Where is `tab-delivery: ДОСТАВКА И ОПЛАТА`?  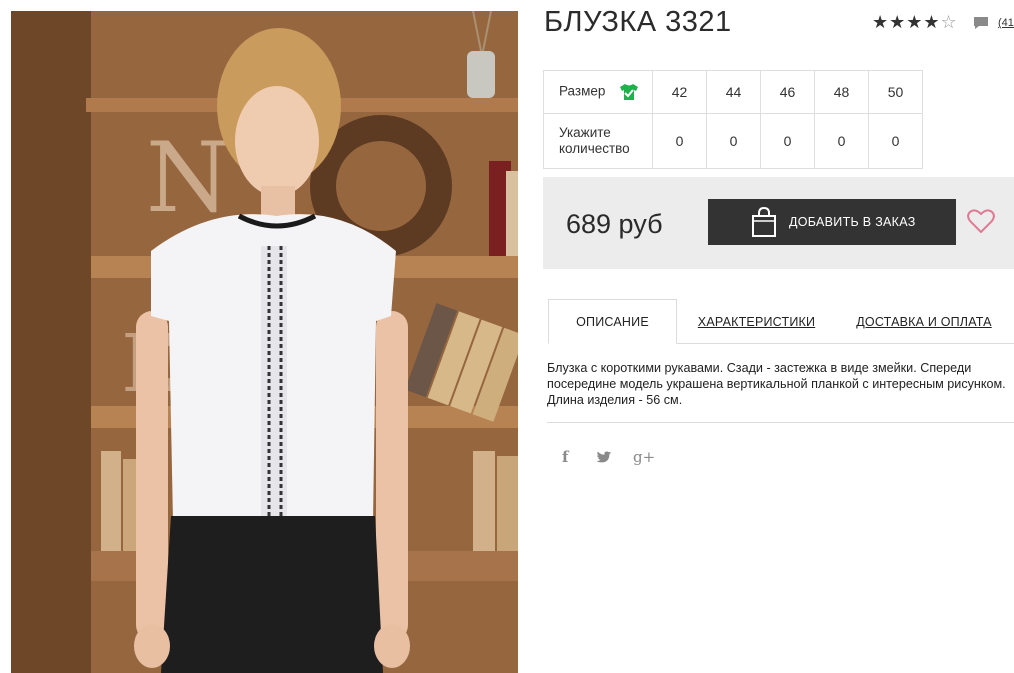 tab-delivery: ДОСТАВКА И ОПЛАТА is located at coordinates (924, 321).